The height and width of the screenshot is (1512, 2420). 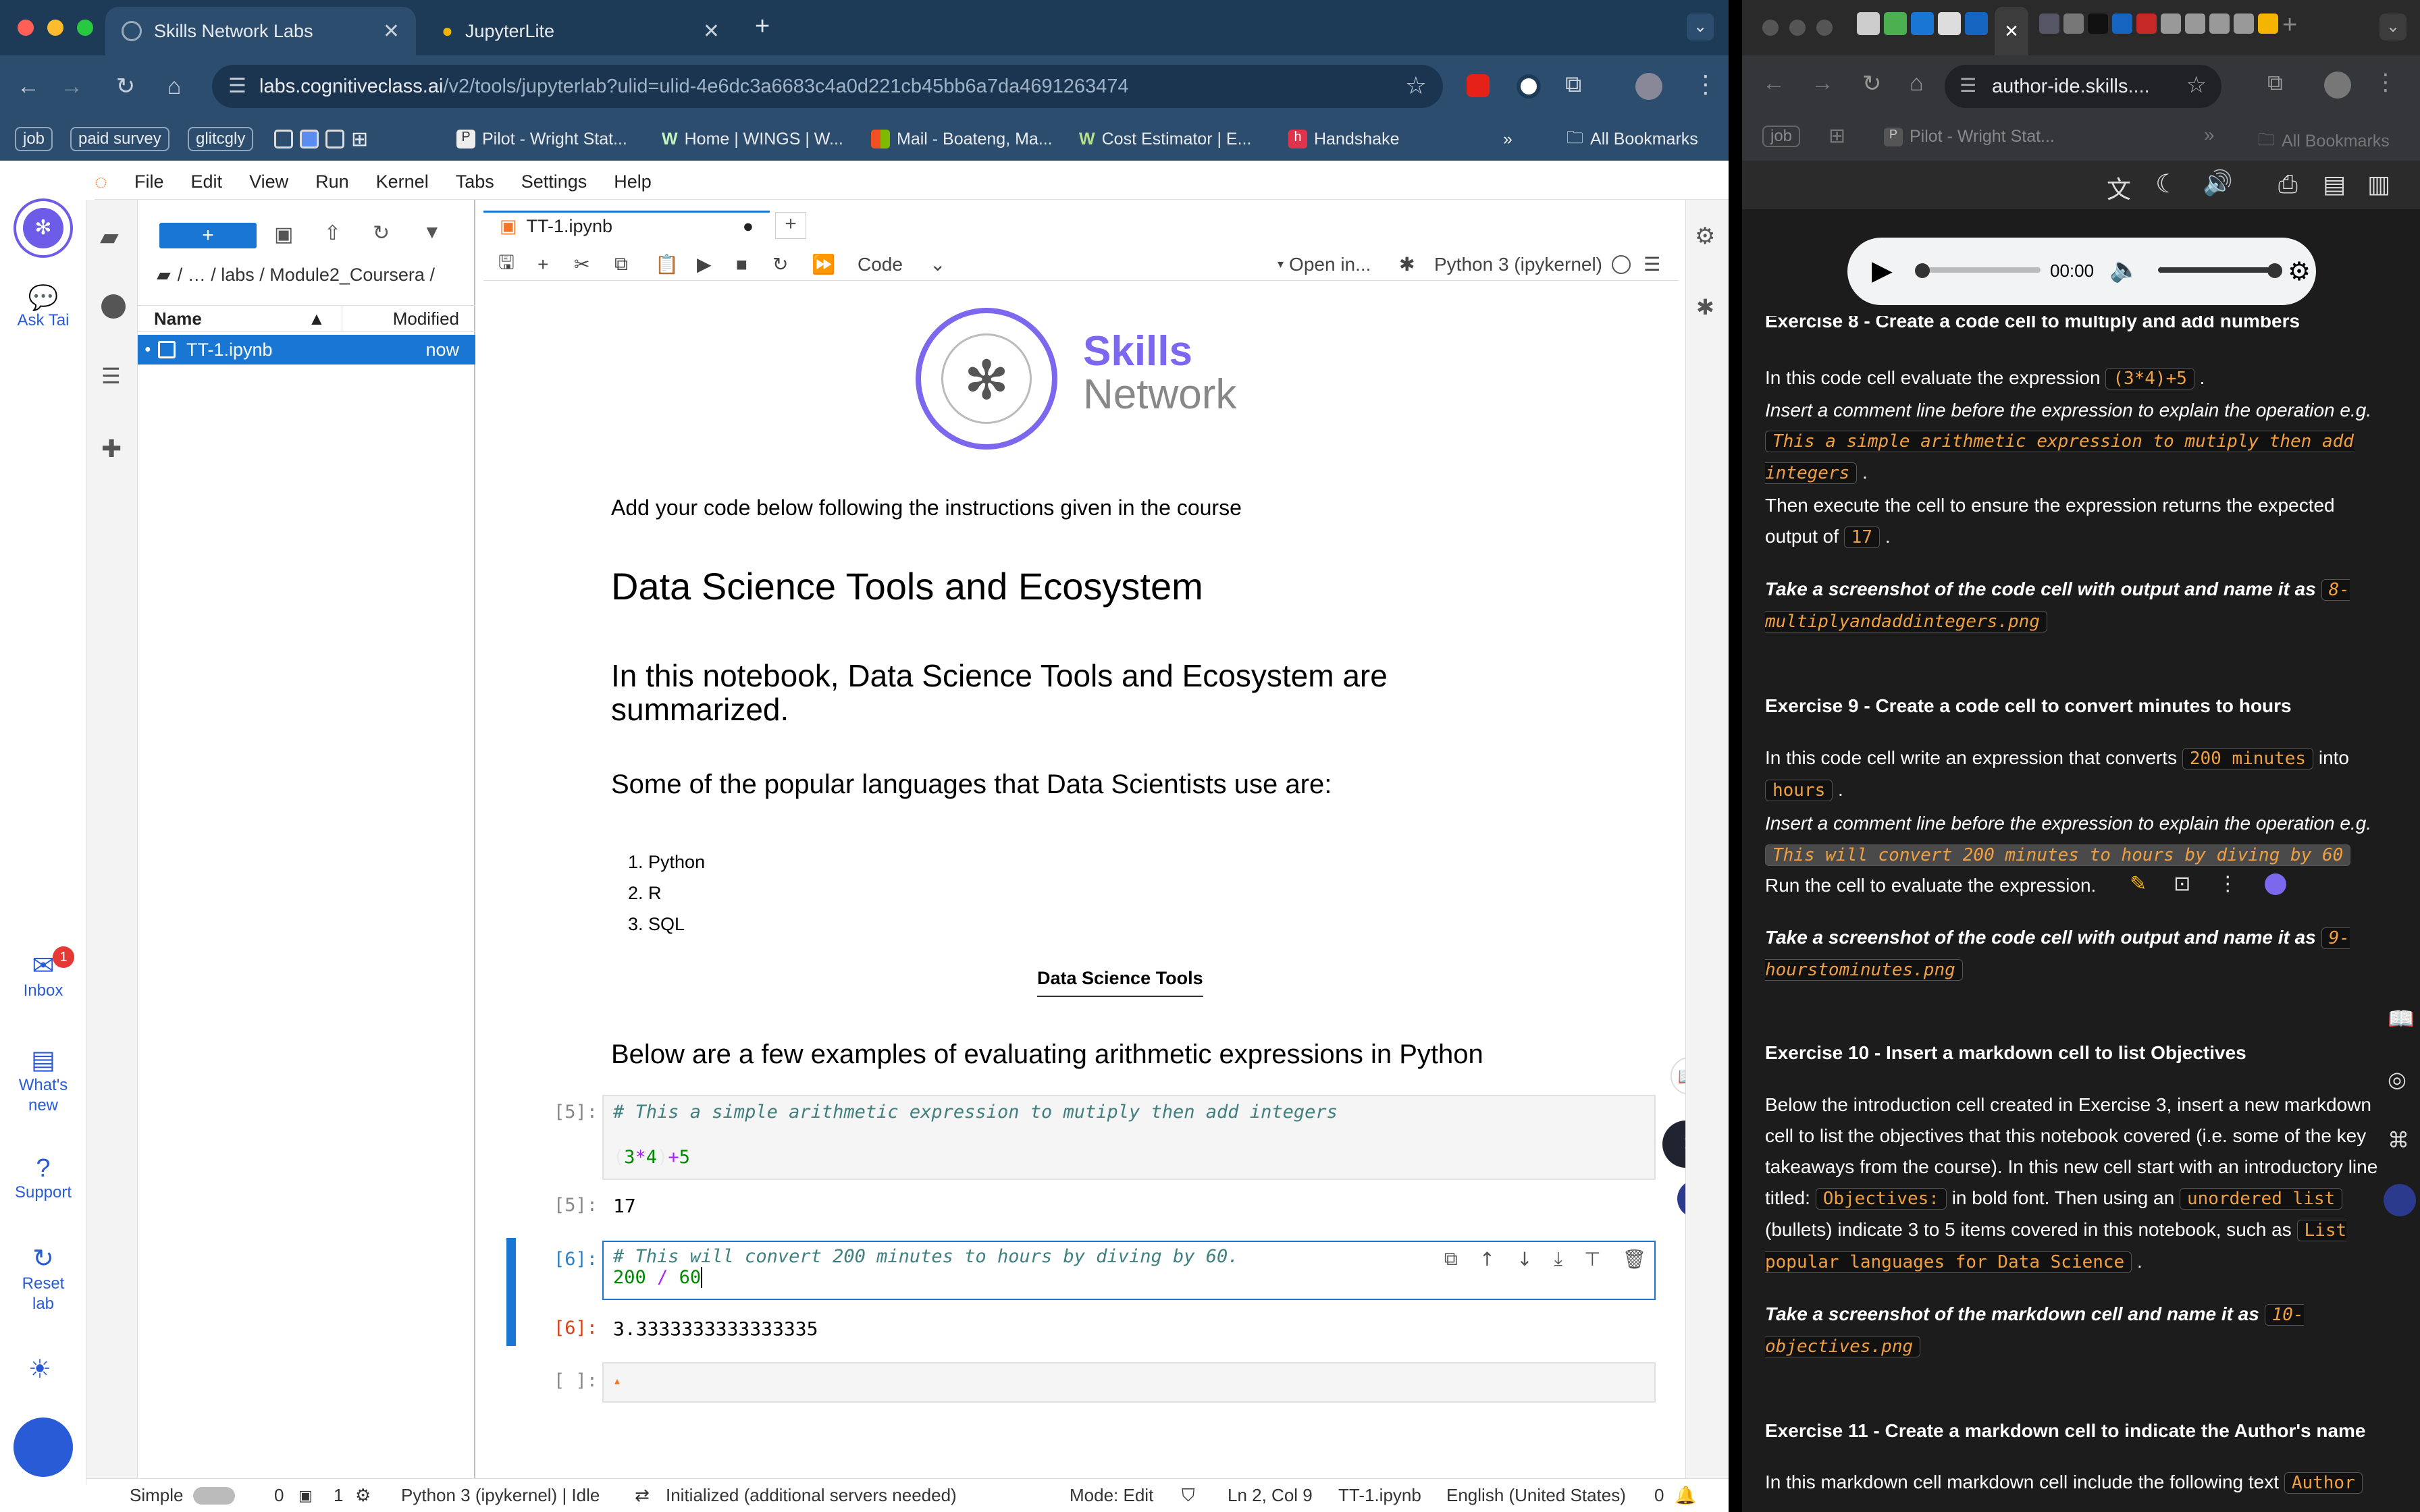 What do you see at coordinates (475, 181) in the screenshot?
I see `menu-tabs: Tabs` at bounding box center [475, 181].